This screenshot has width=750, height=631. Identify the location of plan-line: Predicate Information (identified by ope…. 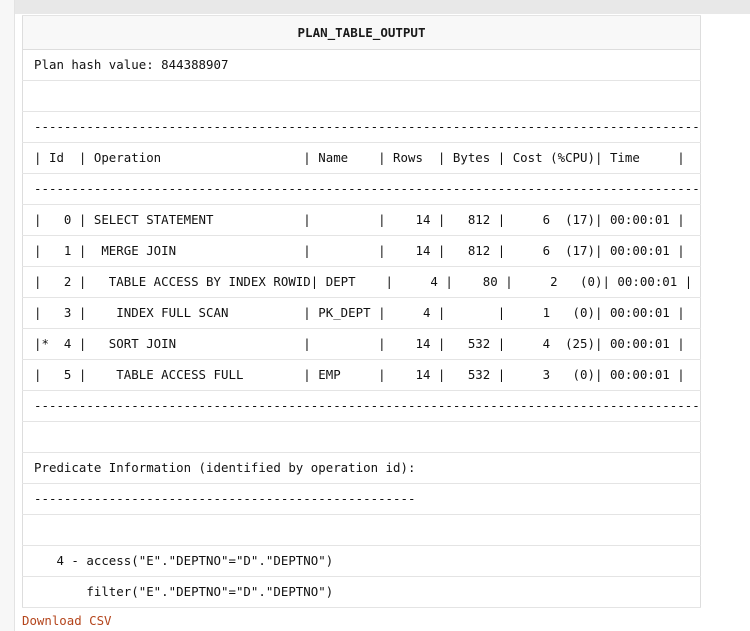
(361, 468).